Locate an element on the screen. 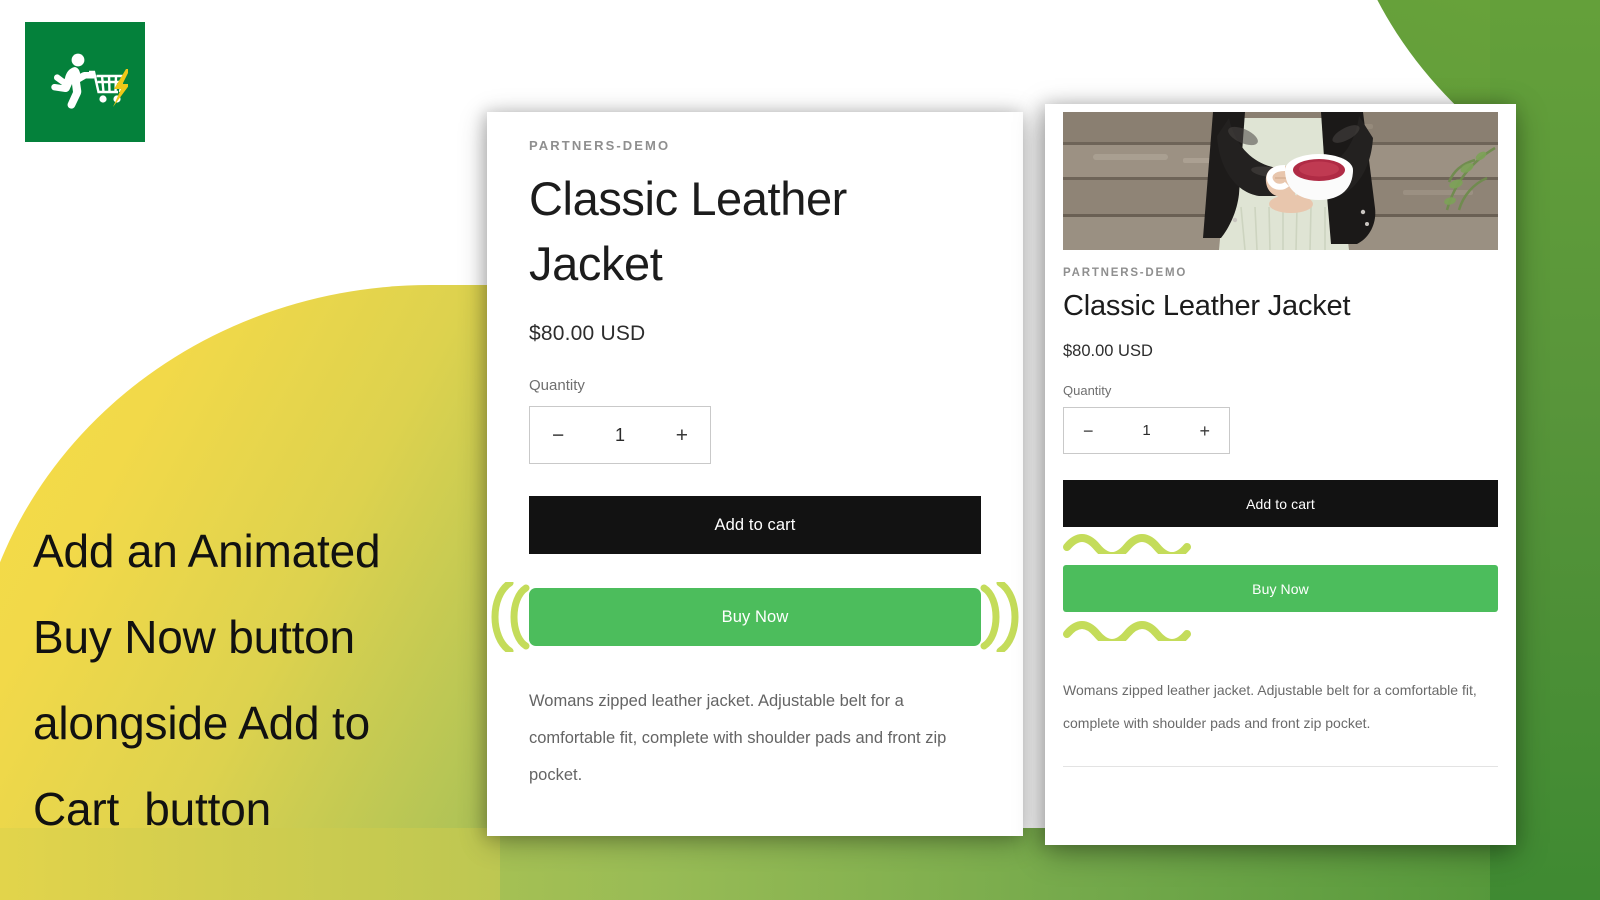  section-divider is located at coordinates (1280, 766).